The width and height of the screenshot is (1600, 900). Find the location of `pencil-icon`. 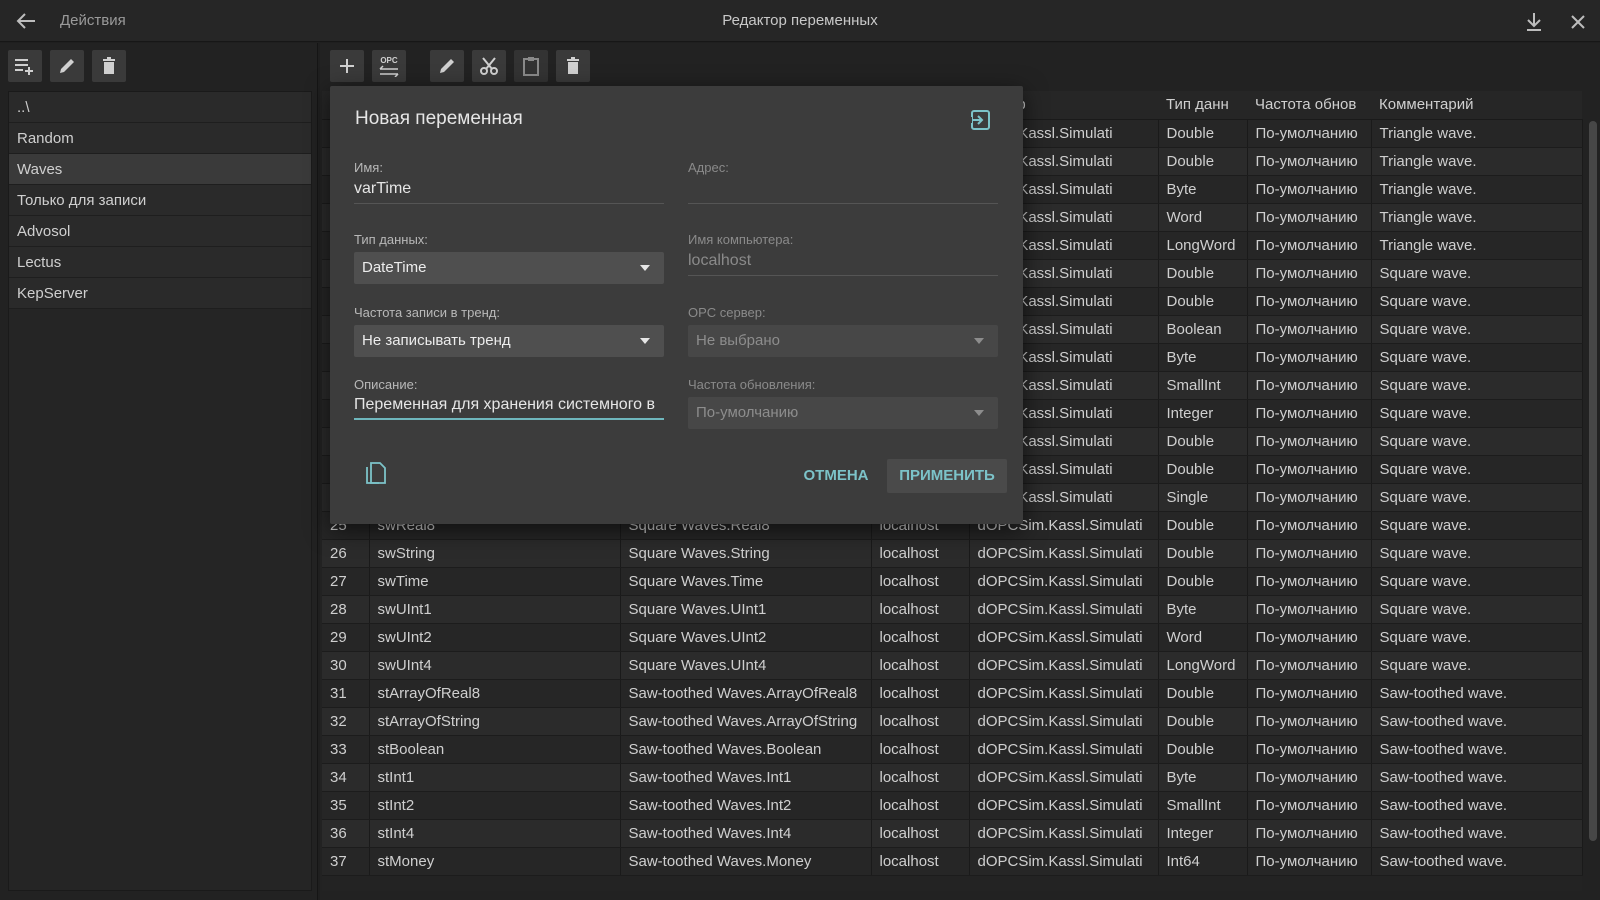

pencil-icon is located at coordinates (67, 66).